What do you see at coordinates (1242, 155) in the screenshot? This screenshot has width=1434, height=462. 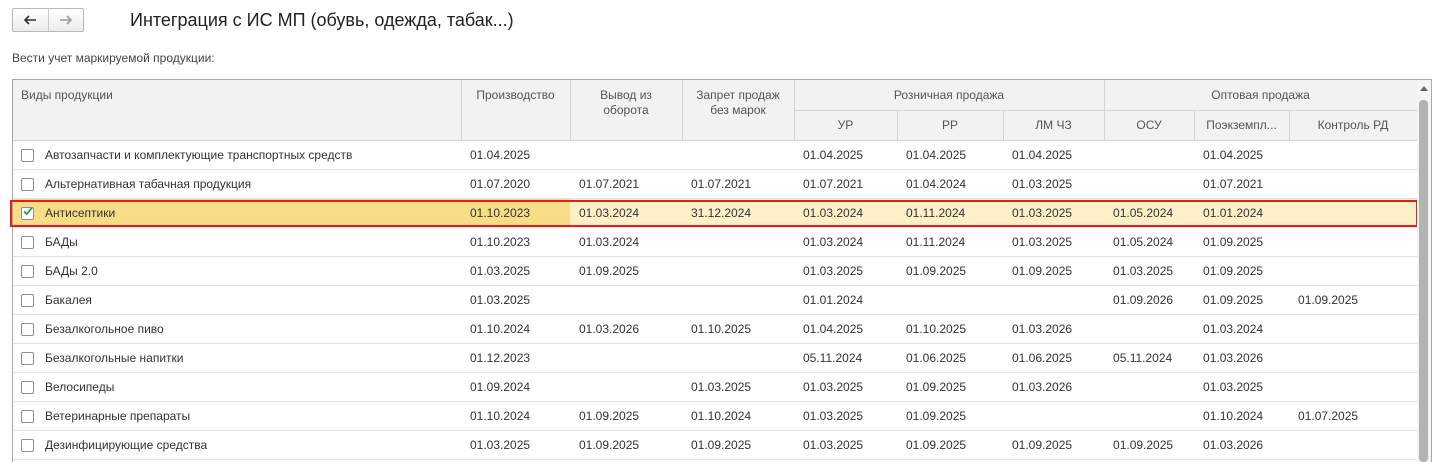 I see `date-cell-per-item: 01.04.2025` at bounding box center [1242, 155].